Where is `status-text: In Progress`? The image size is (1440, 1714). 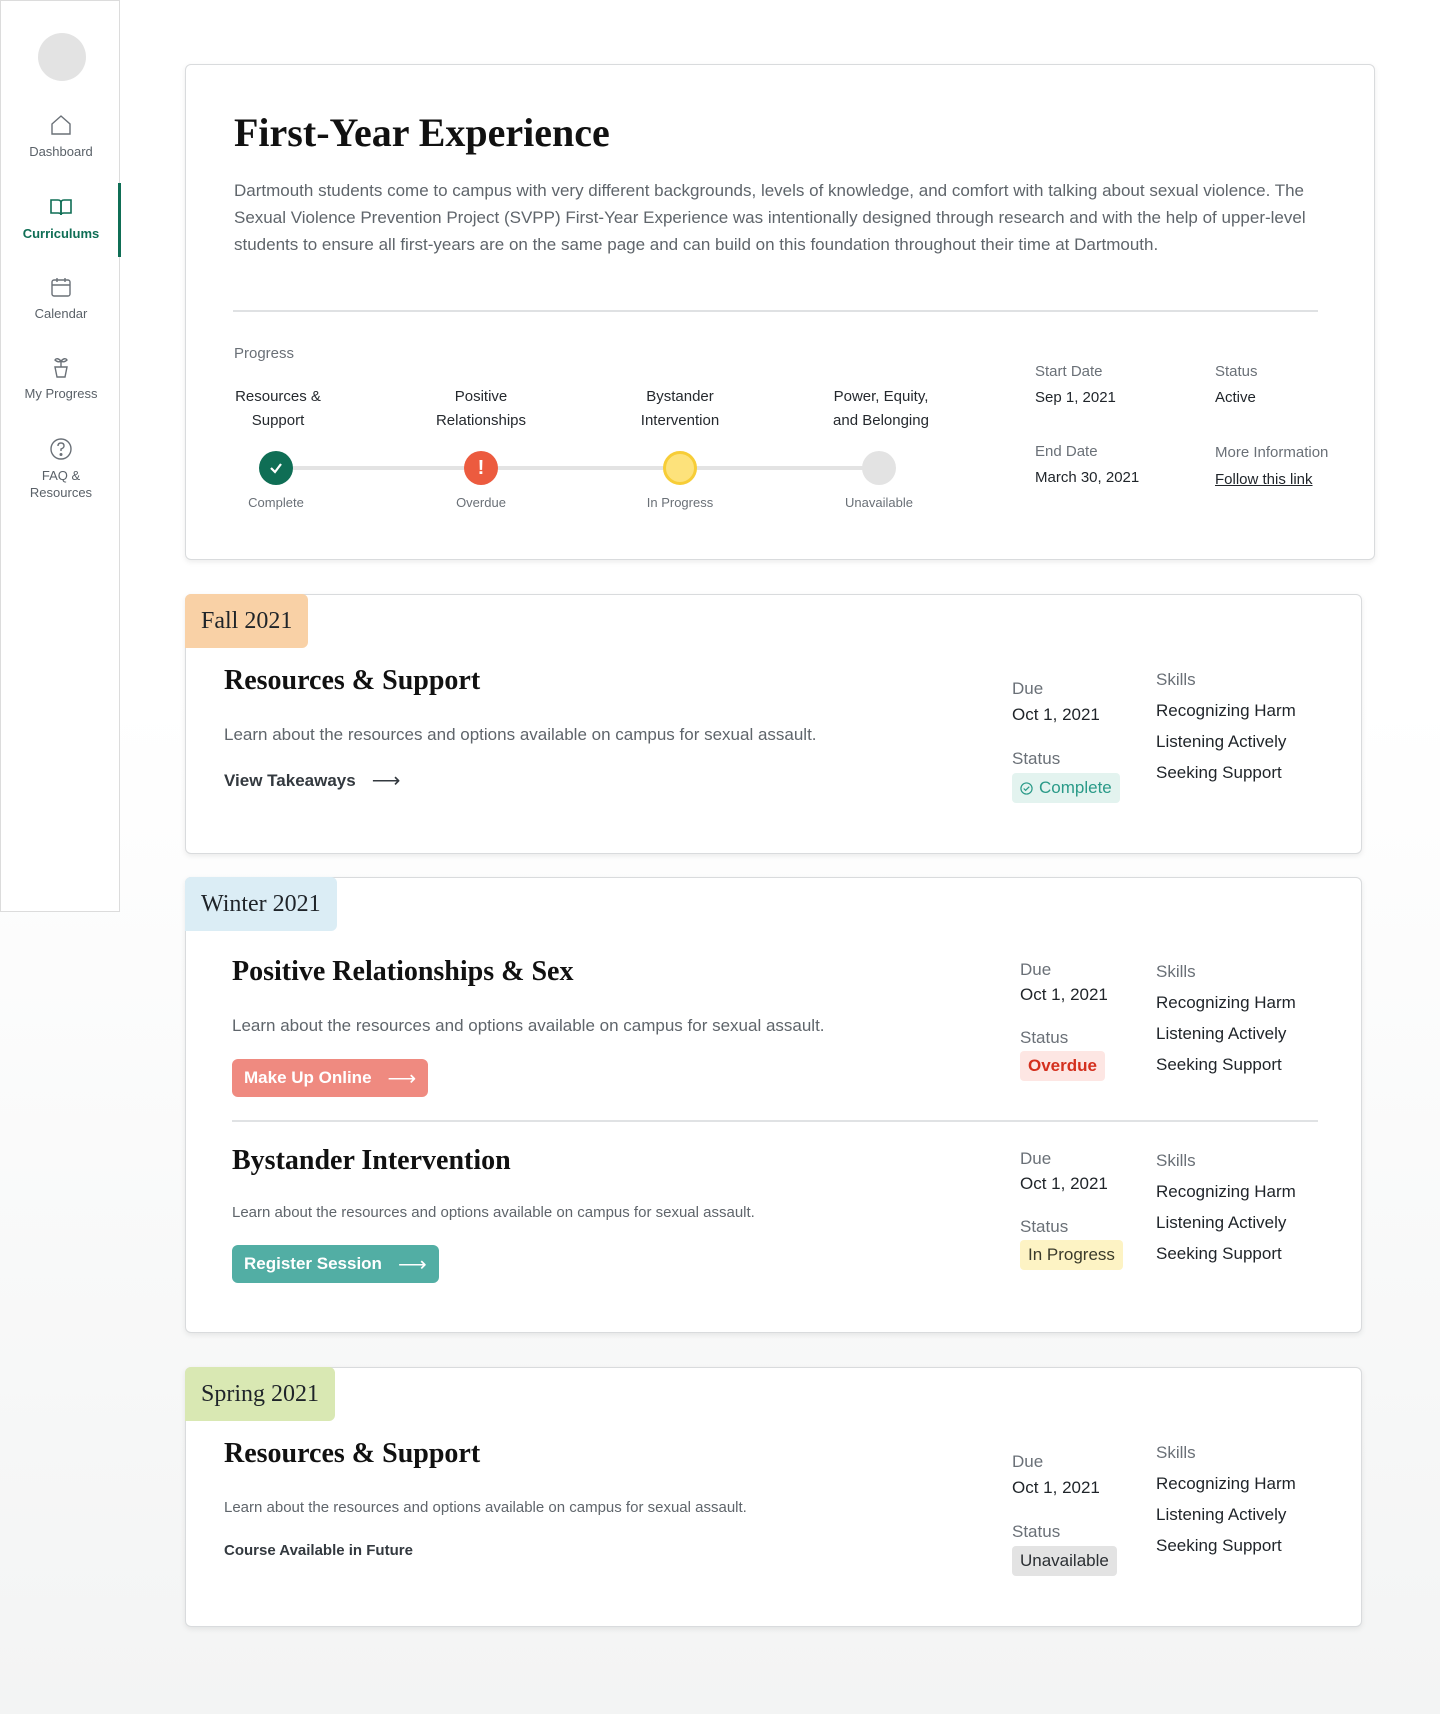 status-text: In Progress is located at coordinates (1071, 1254).